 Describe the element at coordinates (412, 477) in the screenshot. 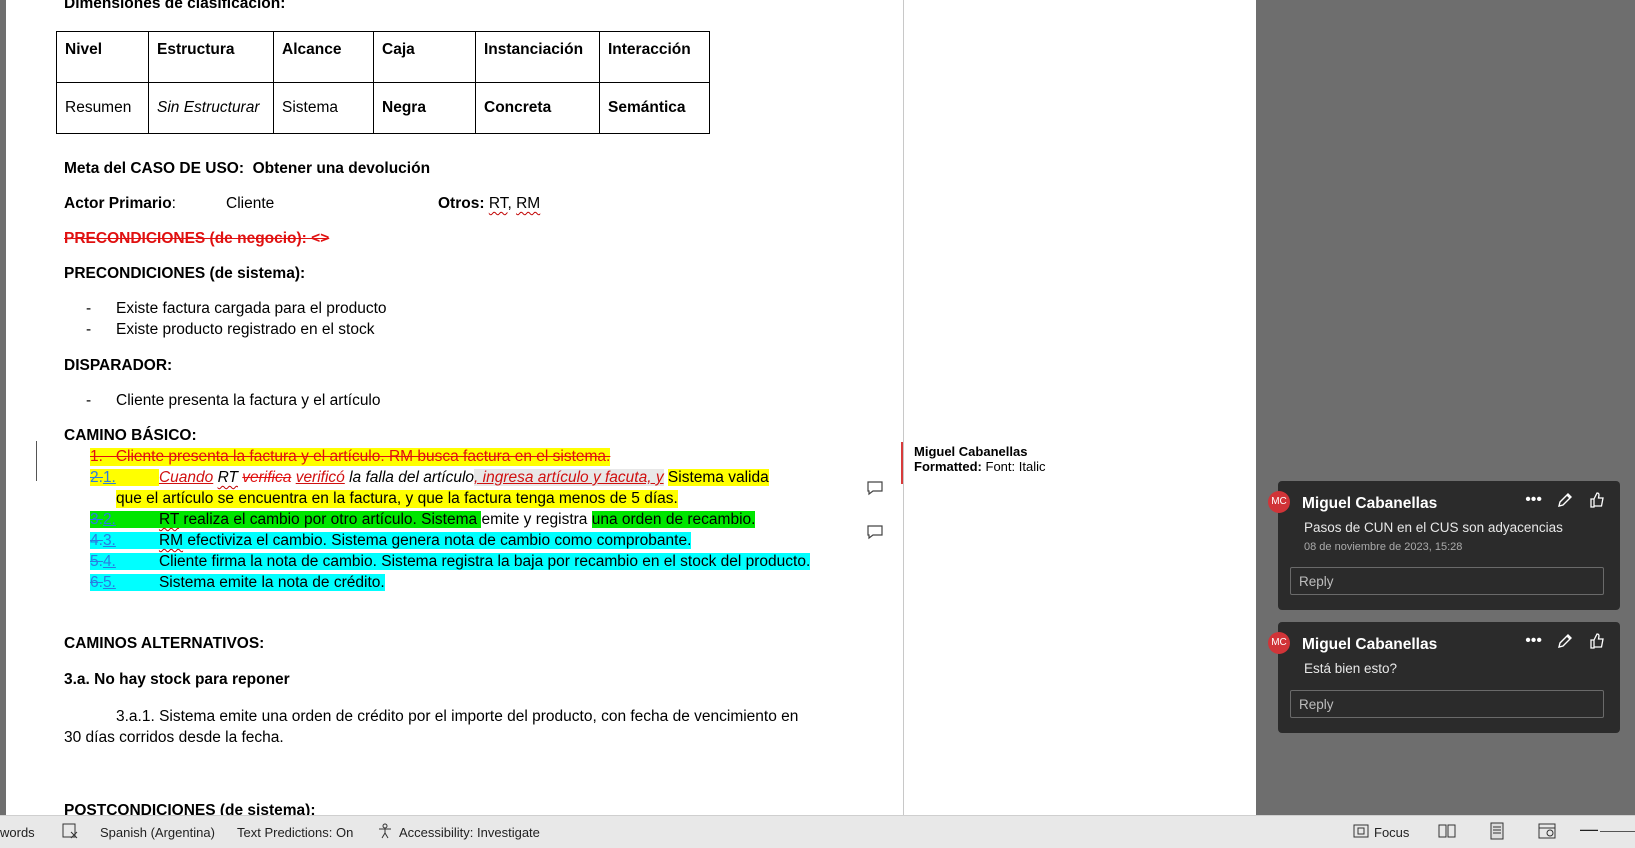

I see `step-2-falla: la falla del artículo` at that location.